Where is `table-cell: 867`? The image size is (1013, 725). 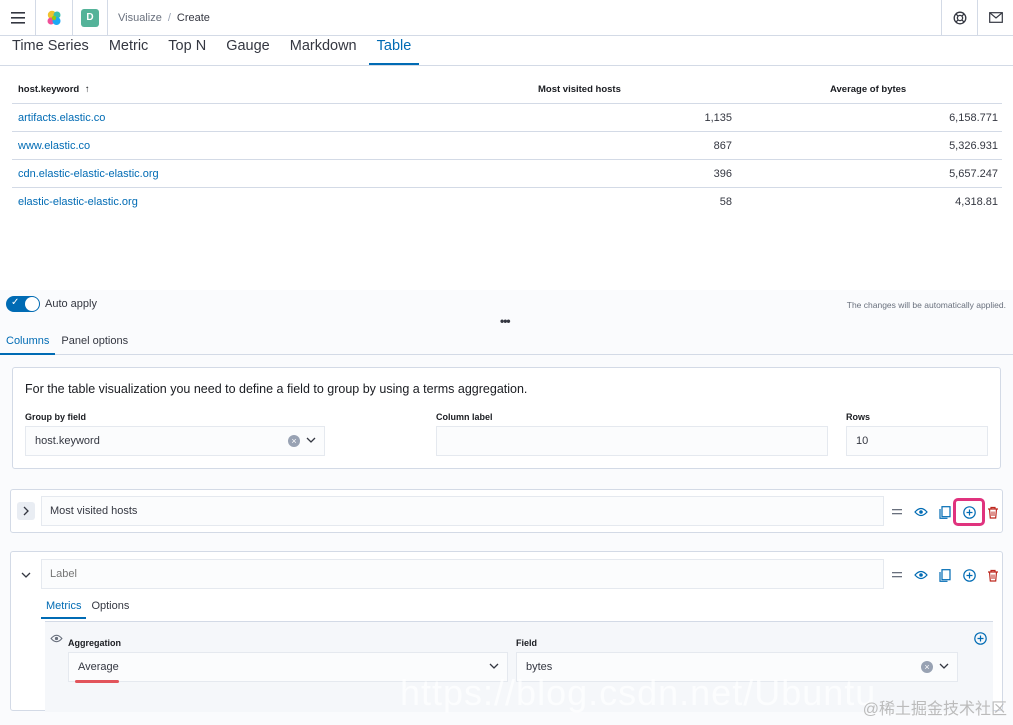
table-cell: 867 is located at coordinates (722, 145).